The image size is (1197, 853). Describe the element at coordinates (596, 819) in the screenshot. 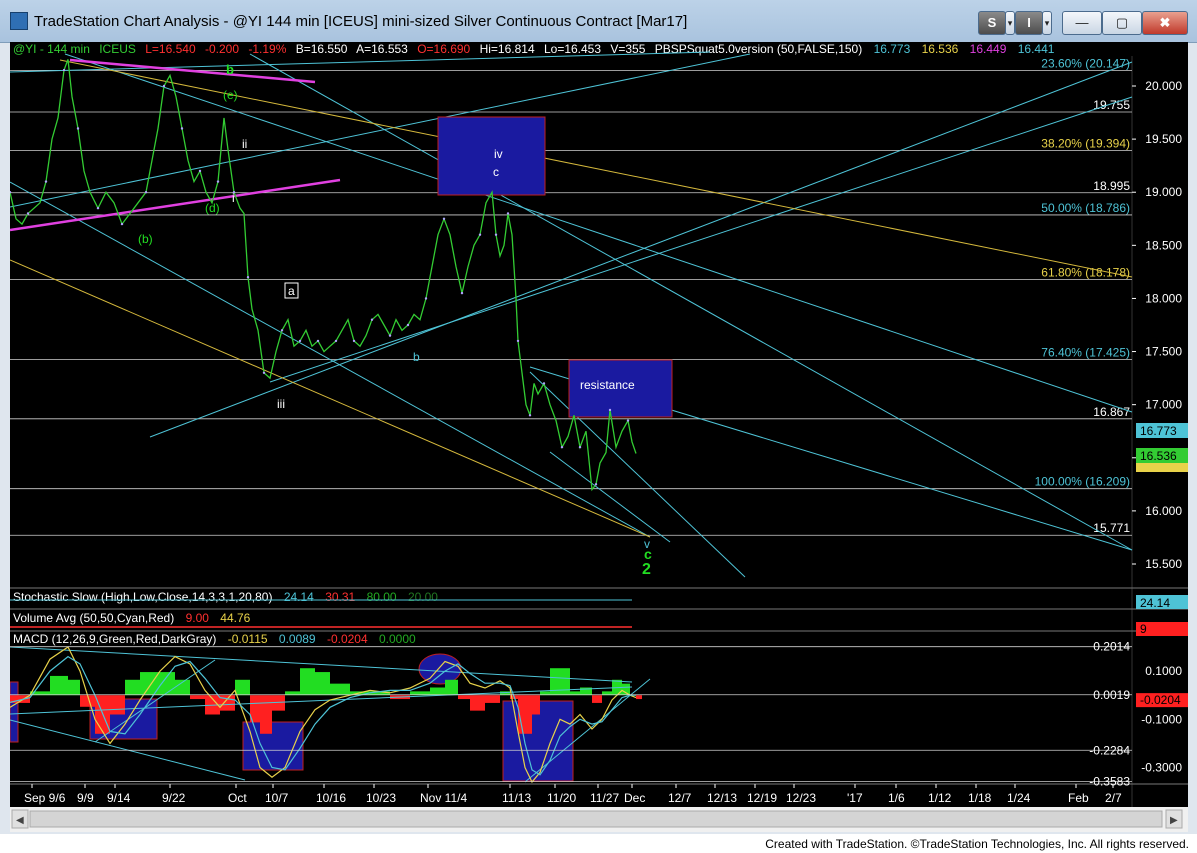

I see `scroll-thumb` at that location.